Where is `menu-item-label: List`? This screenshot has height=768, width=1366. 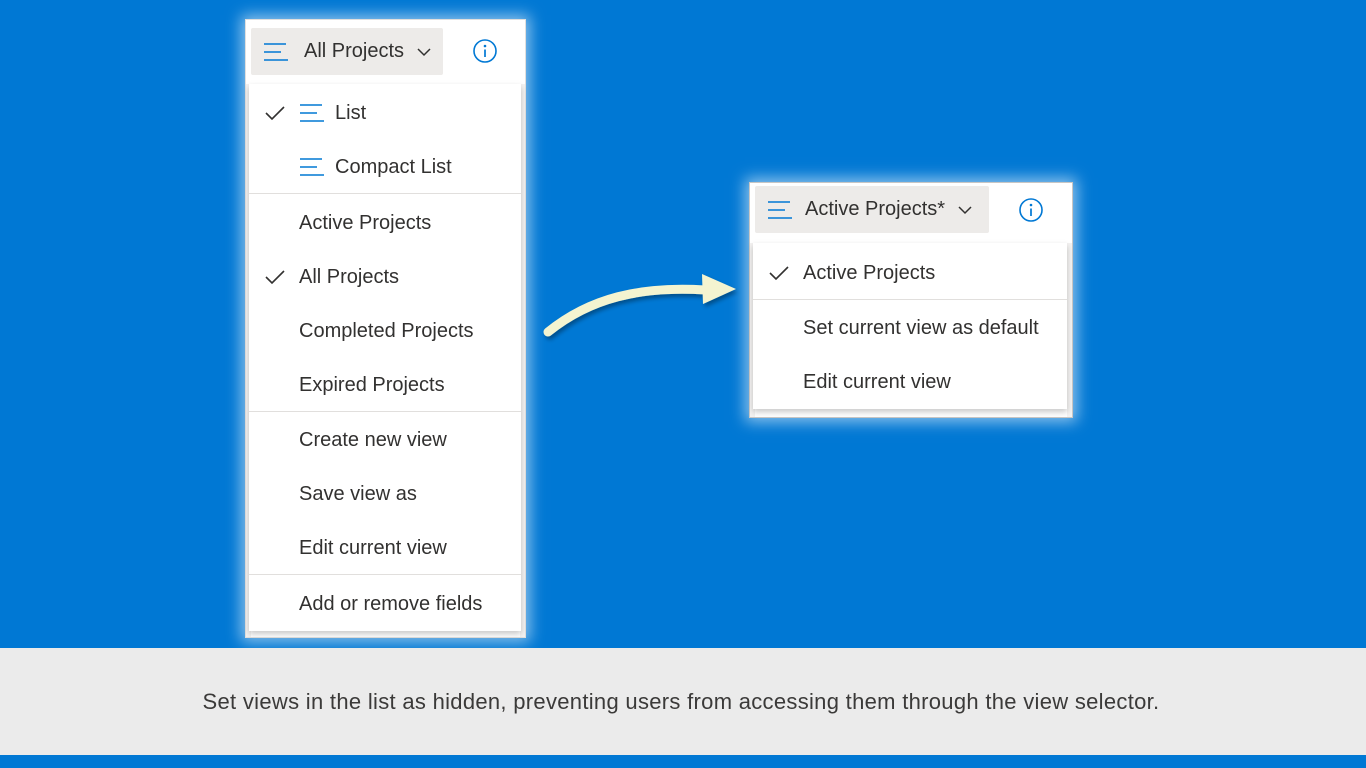 menu-item-label: List is located at coordinates (351, 112).